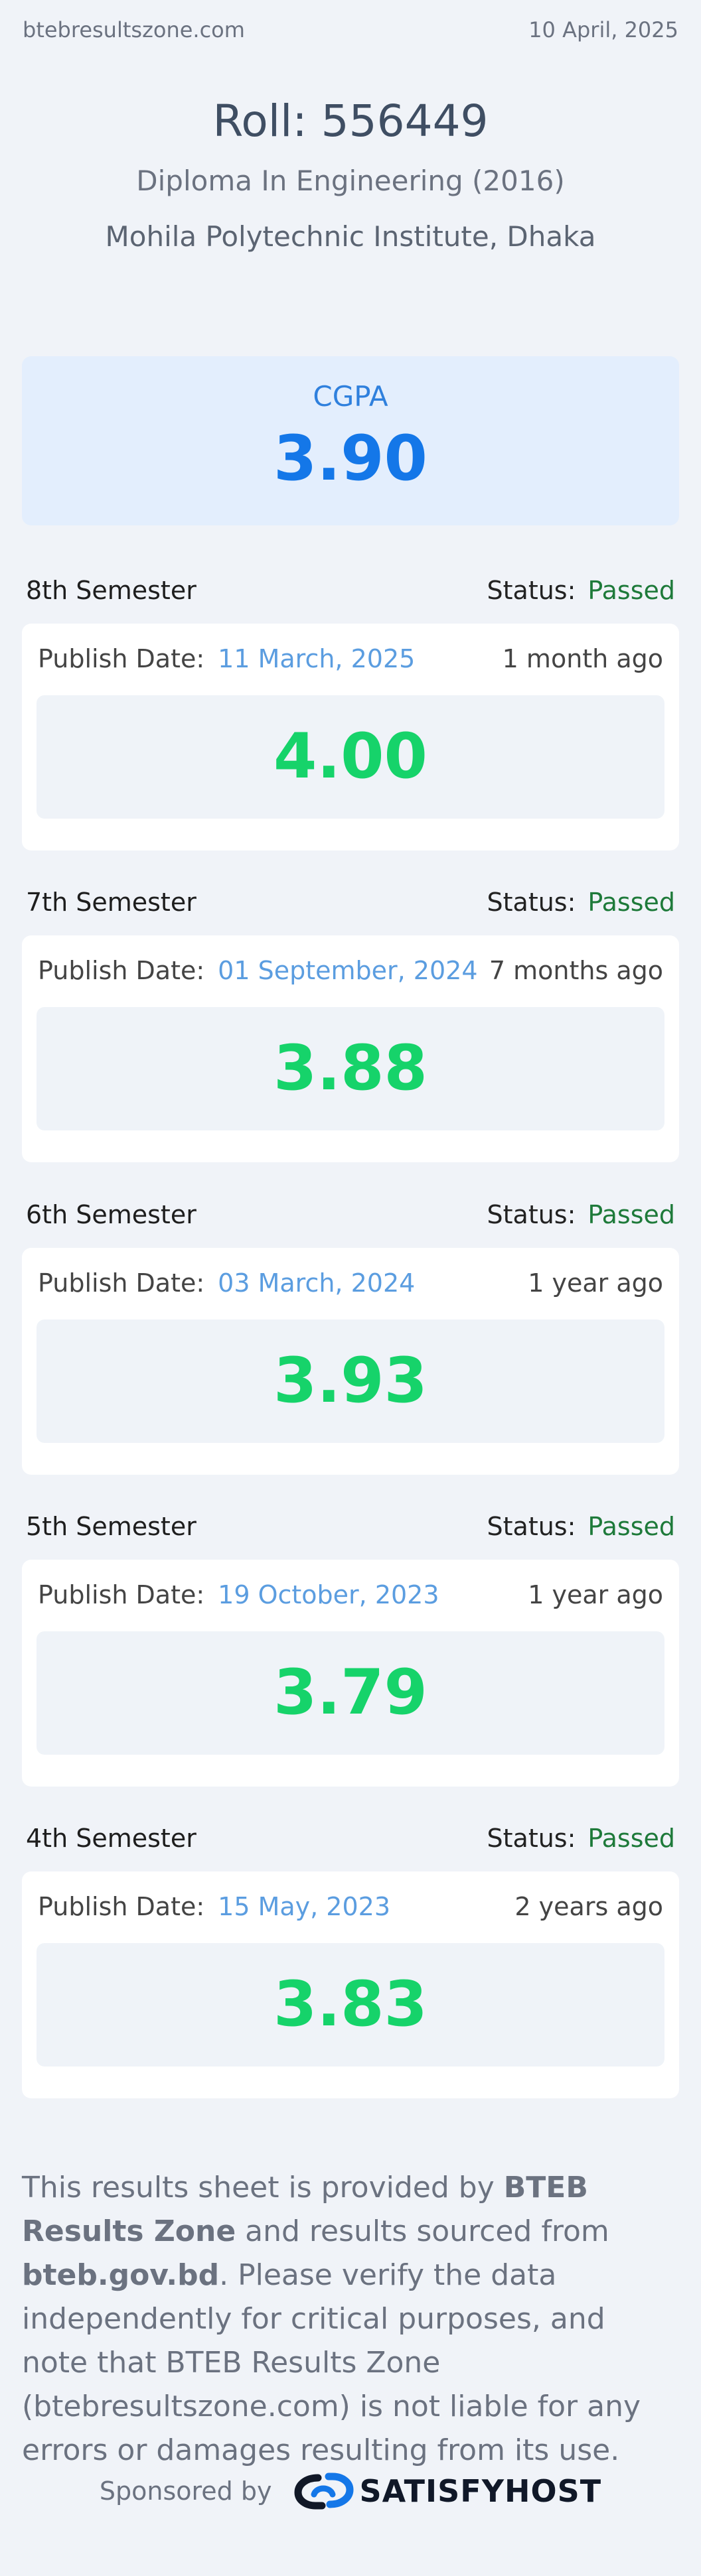 The width and height of the screenshot is (701, 2576). Describe the element at coordinates (263, 2187) in the screenshot. I see `disclaimer-part: This results sheet is provided by` at that location.